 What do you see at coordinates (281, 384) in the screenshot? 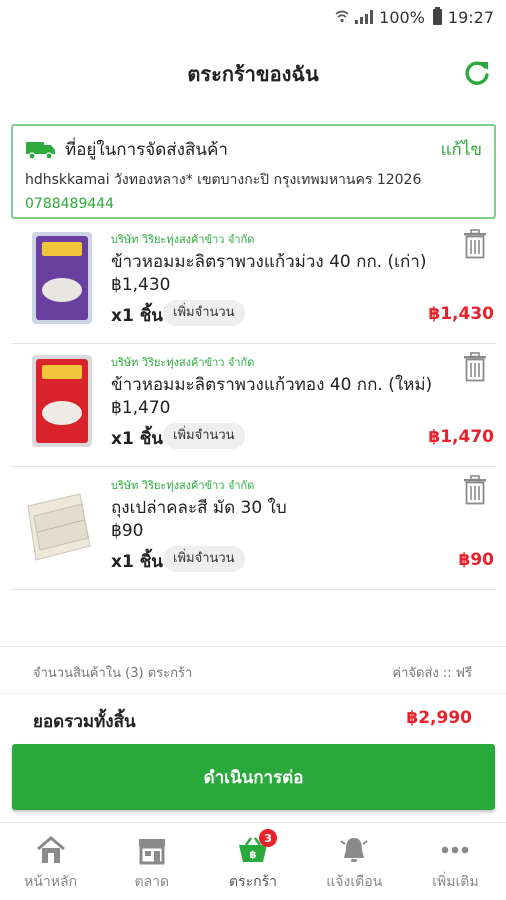
I see `product-name: ข้าวหอมมะลิตราพวงแก้วทอง 40 กก. (ใหม่)` at bounding box center [281, 384].